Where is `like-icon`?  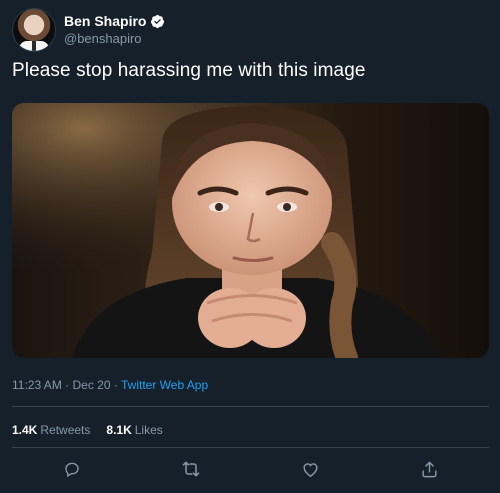
like-icon is located at coordinates (310, 469).